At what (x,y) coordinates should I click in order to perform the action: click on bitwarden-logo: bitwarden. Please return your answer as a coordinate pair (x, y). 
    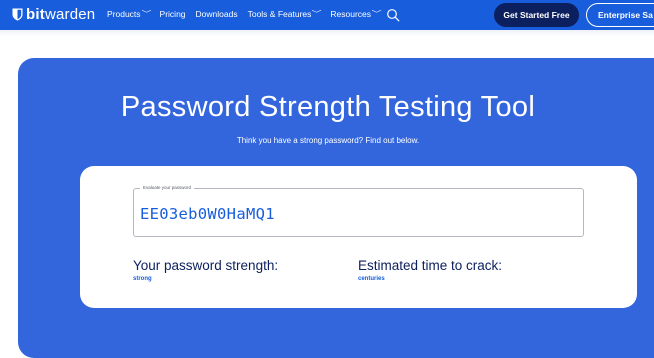
    Looking at the image, I should click on (53, 14).